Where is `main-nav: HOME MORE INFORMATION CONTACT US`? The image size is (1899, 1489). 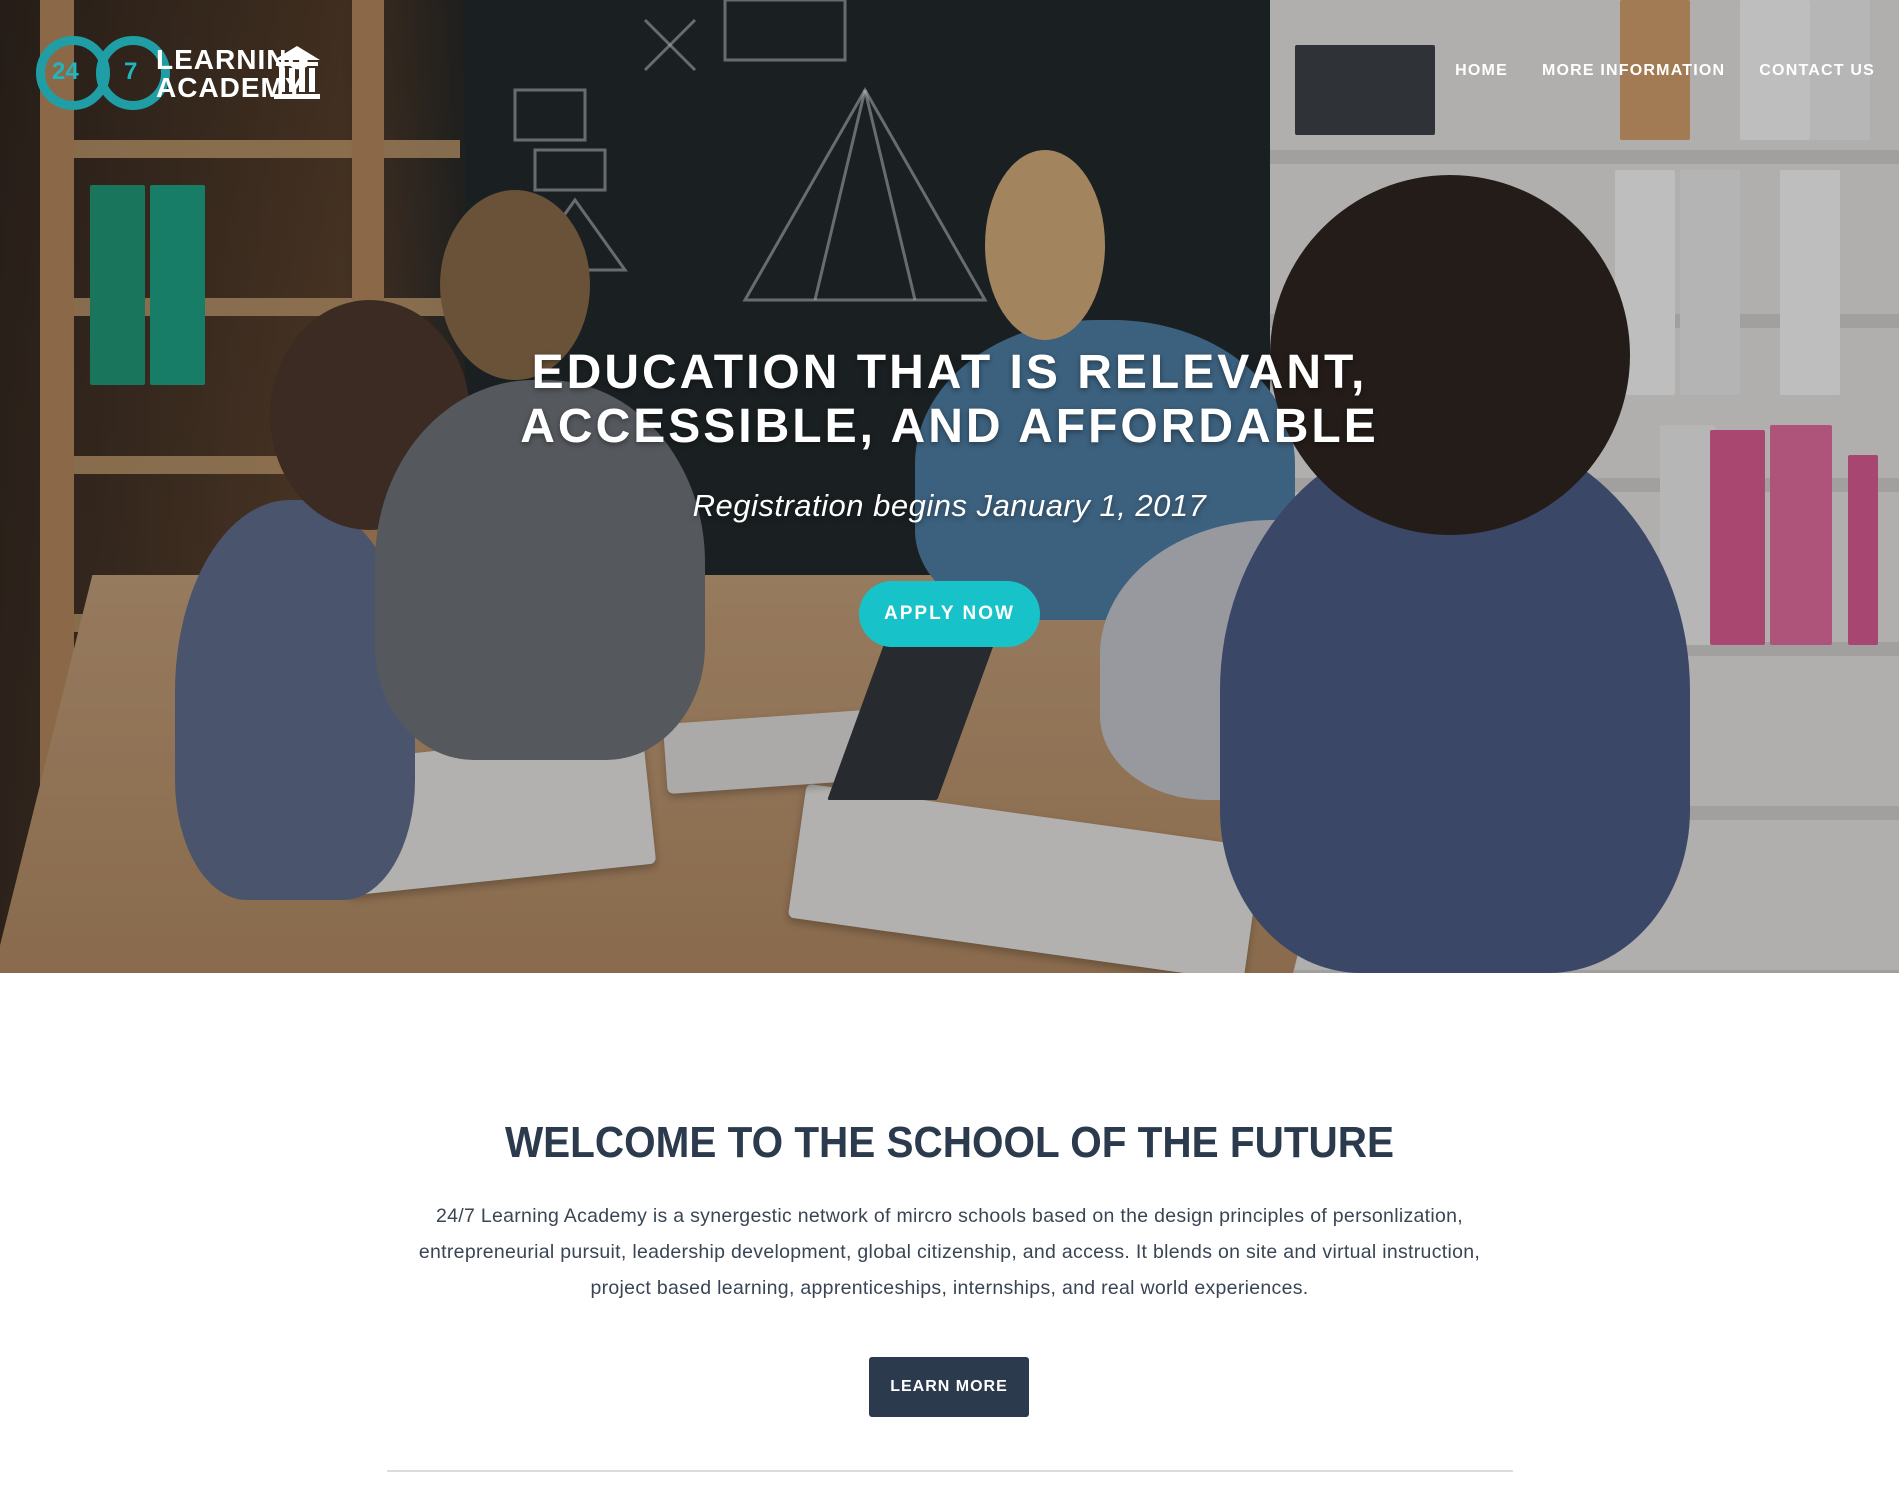
main-nav: HOME MORE INFORMATION CONTACT US is located at coordinates (1665, 71).